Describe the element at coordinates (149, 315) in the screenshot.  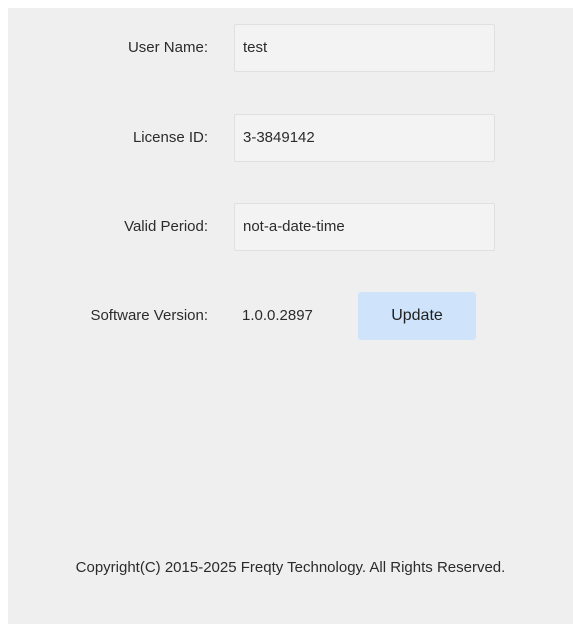
I see `software-version-label: Software Version:` at that location.